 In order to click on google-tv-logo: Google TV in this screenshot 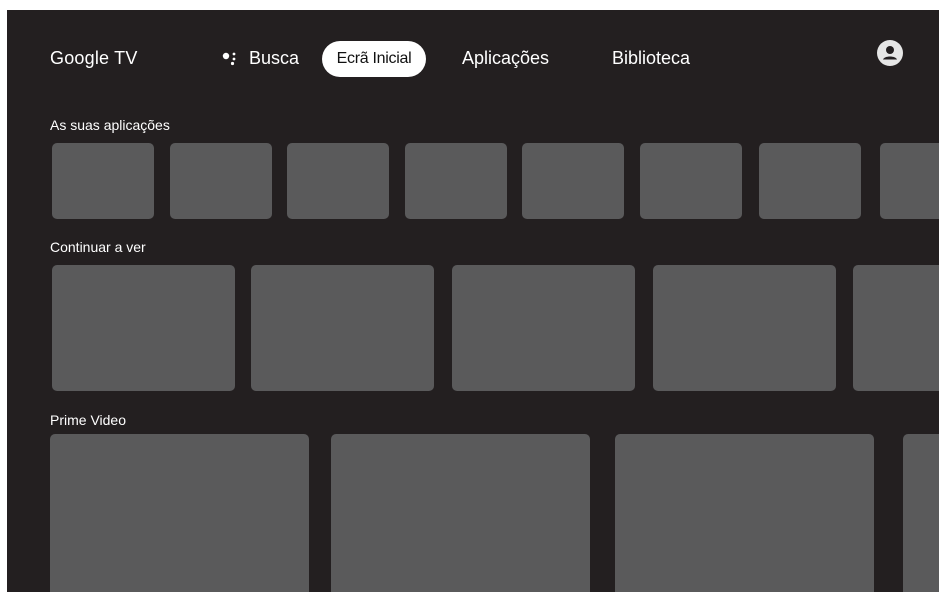, I will do `click(94, 58)`.